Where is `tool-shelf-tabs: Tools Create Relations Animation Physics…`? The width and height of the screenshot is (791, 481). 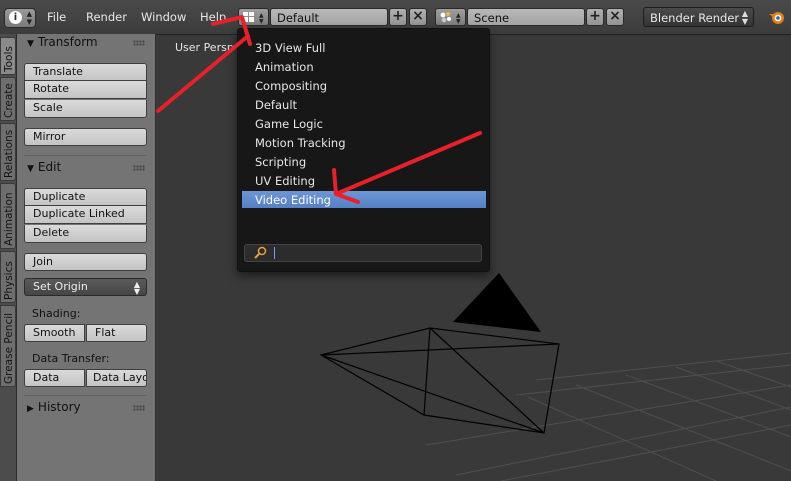 tool-shelf-tabs: Tools Create Relations Animation Physics… is located at coordinates (8, 257).